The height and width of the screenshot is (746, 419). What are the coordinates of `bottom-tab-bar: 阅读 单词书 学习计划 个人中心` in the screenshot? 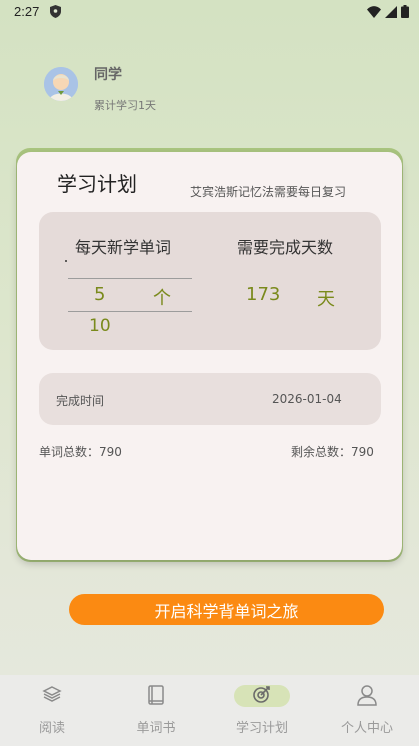 It's located at (209, 710).